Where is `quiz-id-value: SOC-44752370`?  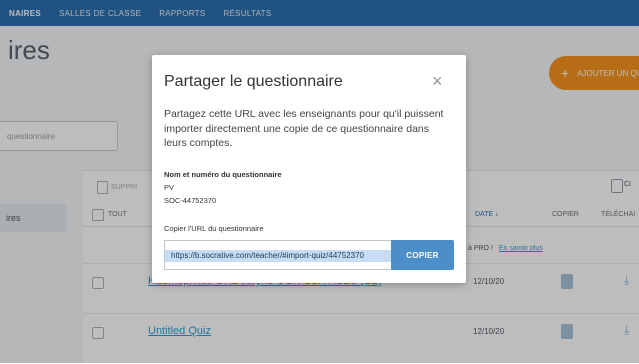 quiz-id-value: SOC-44752370 is located at coordinates (190, 200).